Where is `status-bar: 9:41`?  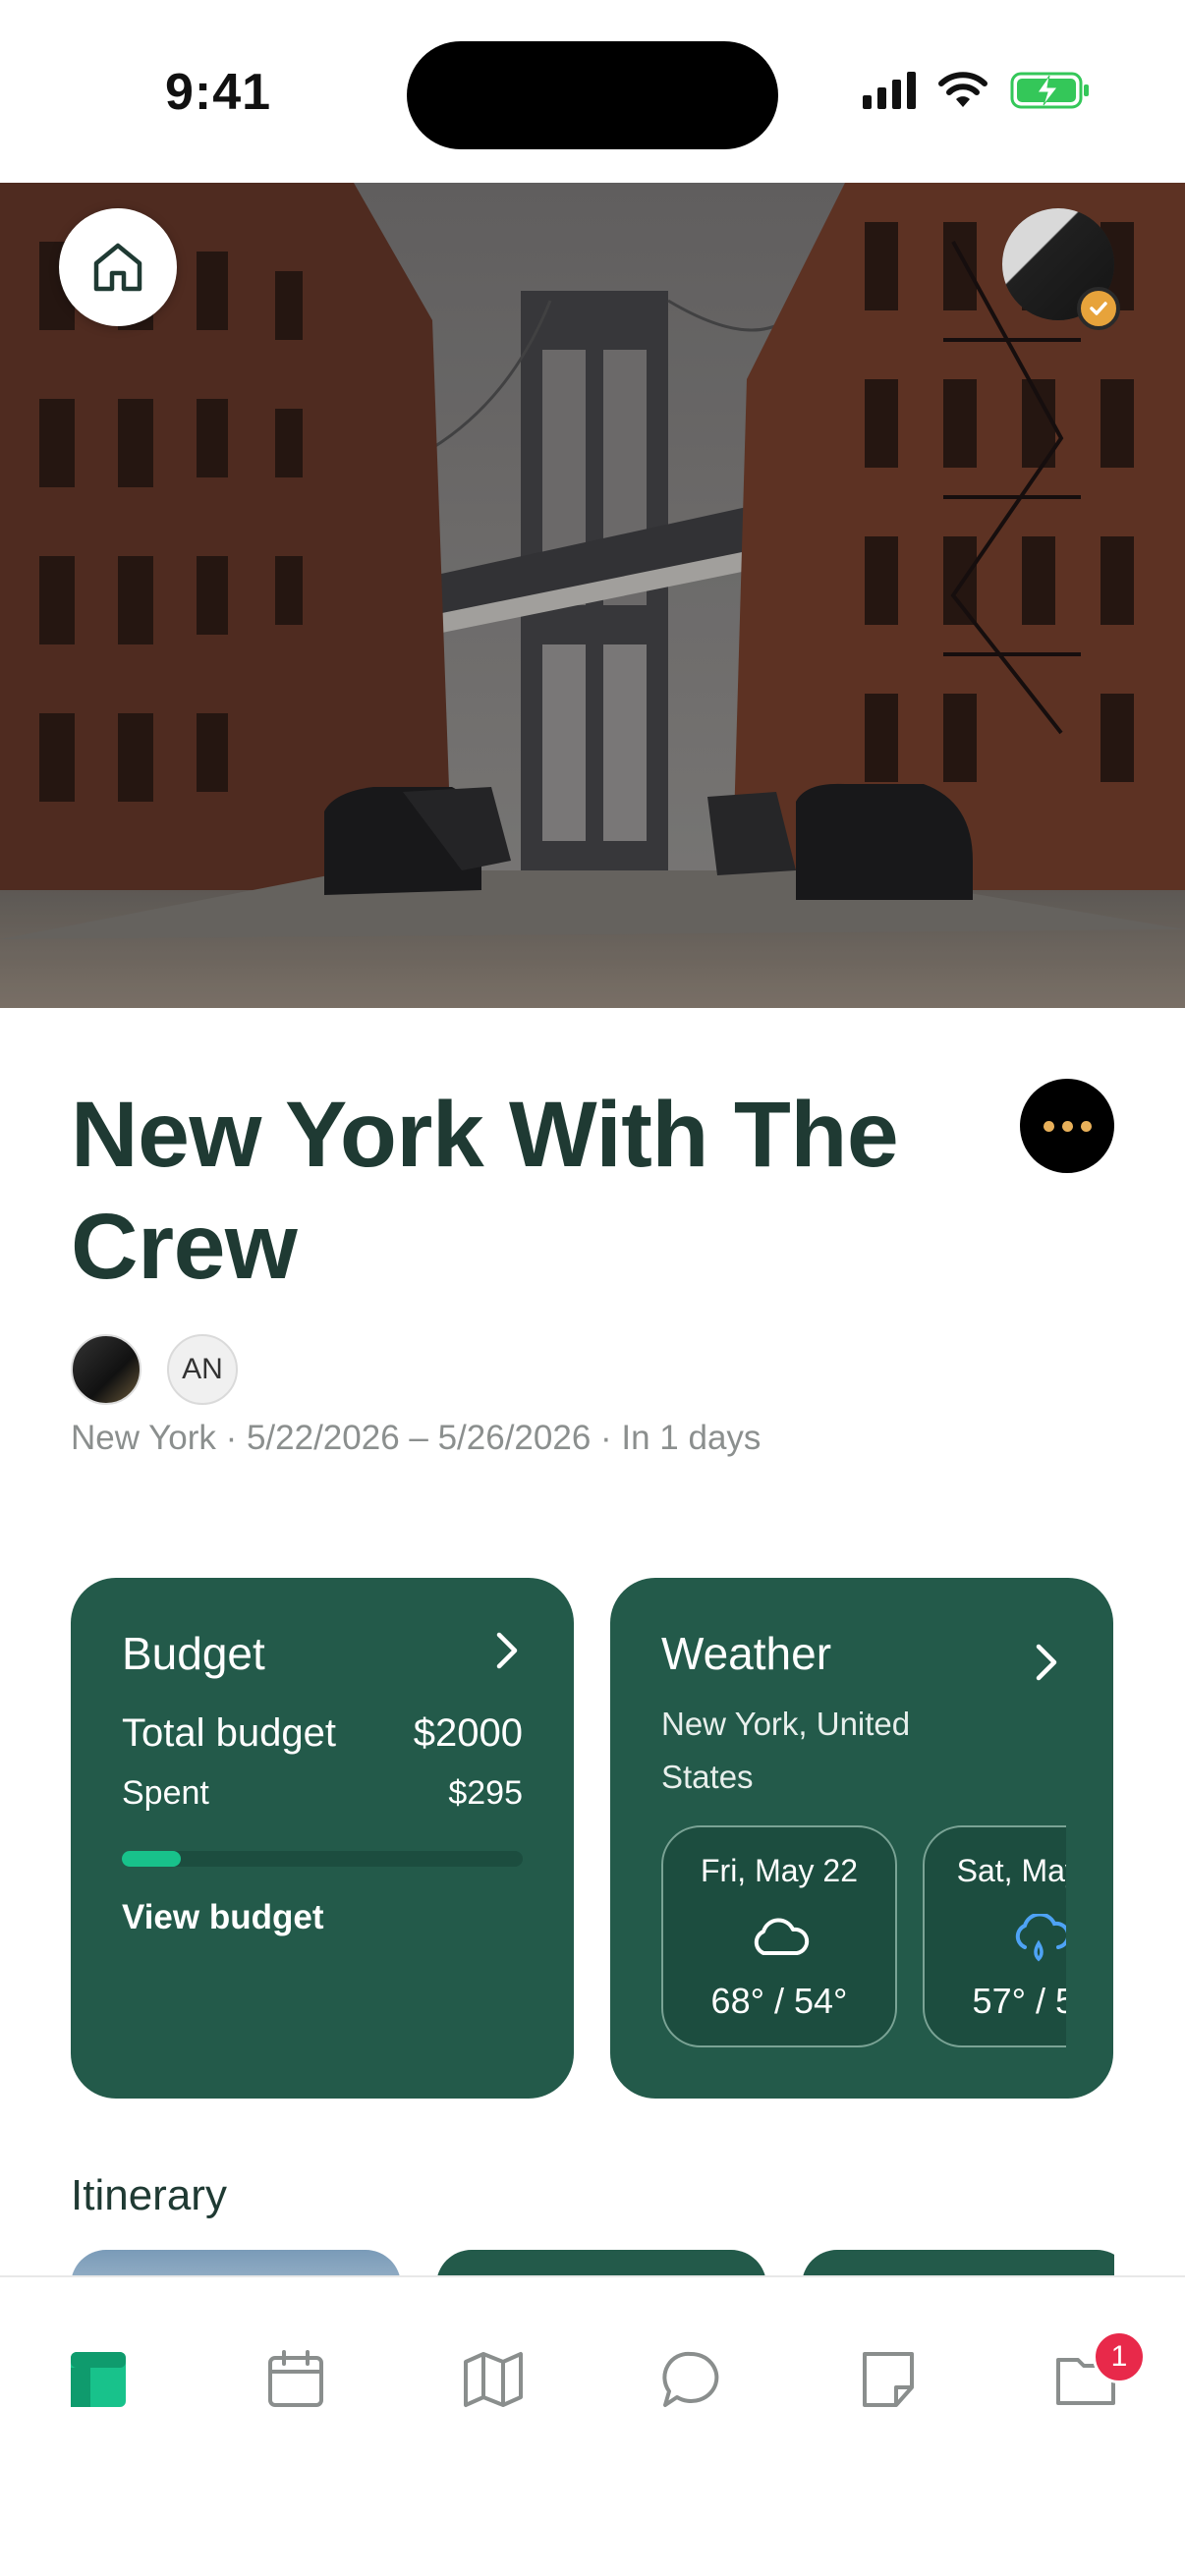 status-bar: 9:41 is located at coordinates (592, 91).